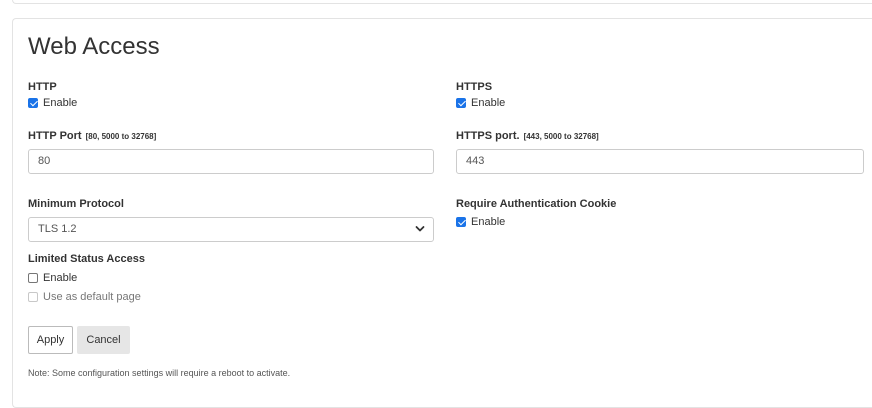 This screenshot has height=408, width=872. I want to click on chevron-down-icon, so click(420, 229).